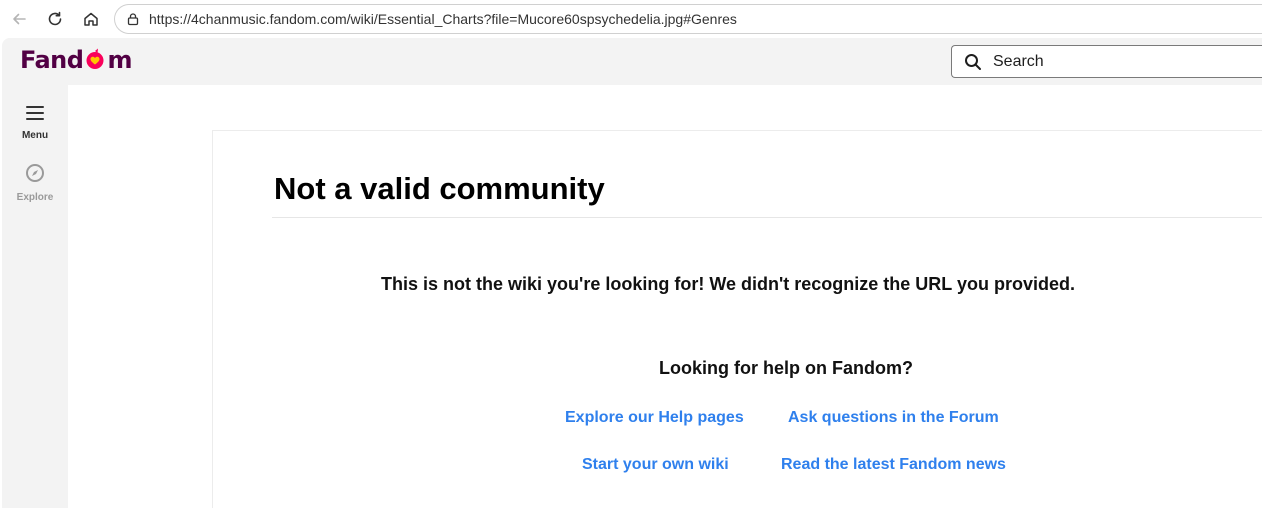  I want to click on logo-text-right: m, so click(119, 60).